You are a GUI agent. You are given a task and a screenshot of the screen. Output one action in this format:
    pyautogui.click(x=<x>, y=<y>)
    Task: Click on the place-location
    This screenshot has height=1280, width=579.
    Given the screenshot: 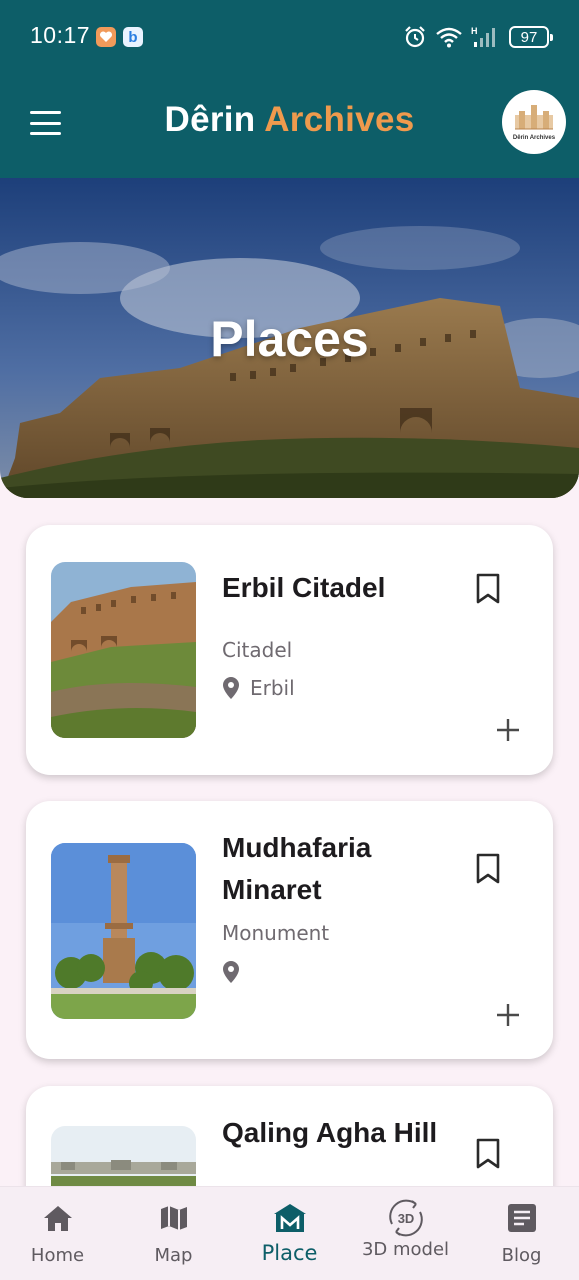 What is the action you would take?
    pyautogui.click(x=236, y=972)
    